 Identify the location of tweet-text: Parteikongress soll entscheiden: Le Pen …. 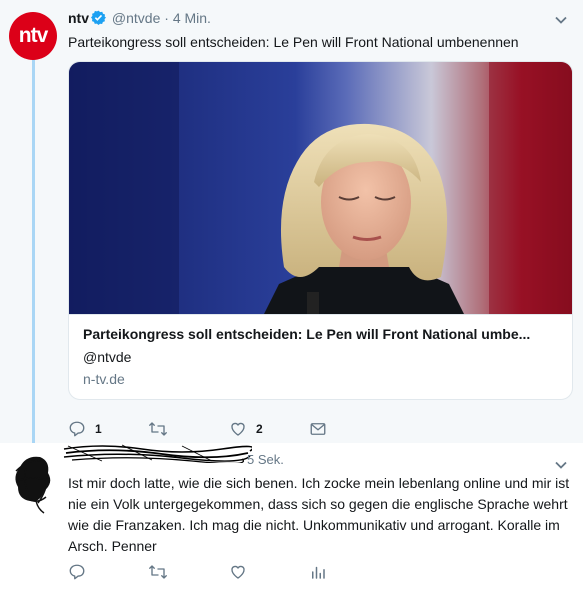
(293, 42).